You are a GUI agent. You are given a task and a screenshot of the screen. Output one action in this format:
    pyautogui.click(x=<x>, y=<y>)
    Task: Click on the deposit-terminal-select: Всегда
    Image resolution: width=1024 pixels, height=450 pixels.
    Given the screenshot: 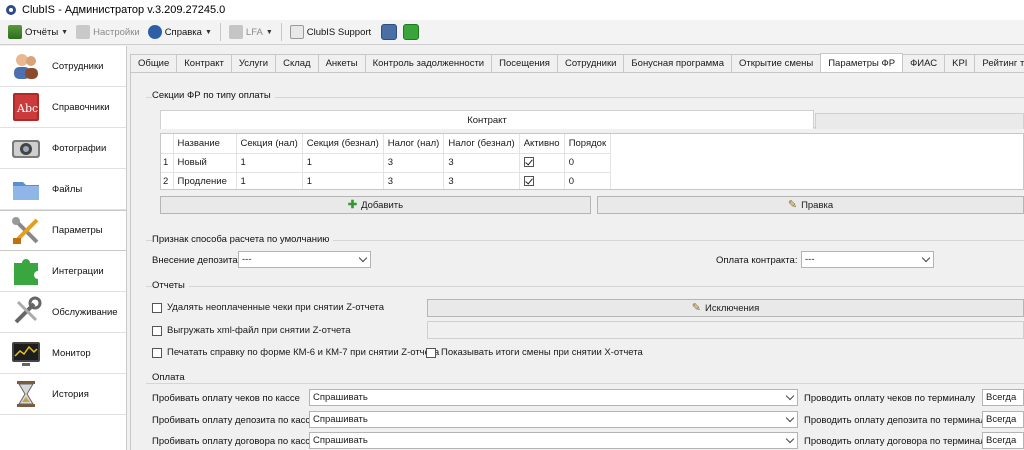 What is the action you would take?
    pyautogui.click(x=1003, y=419)
    